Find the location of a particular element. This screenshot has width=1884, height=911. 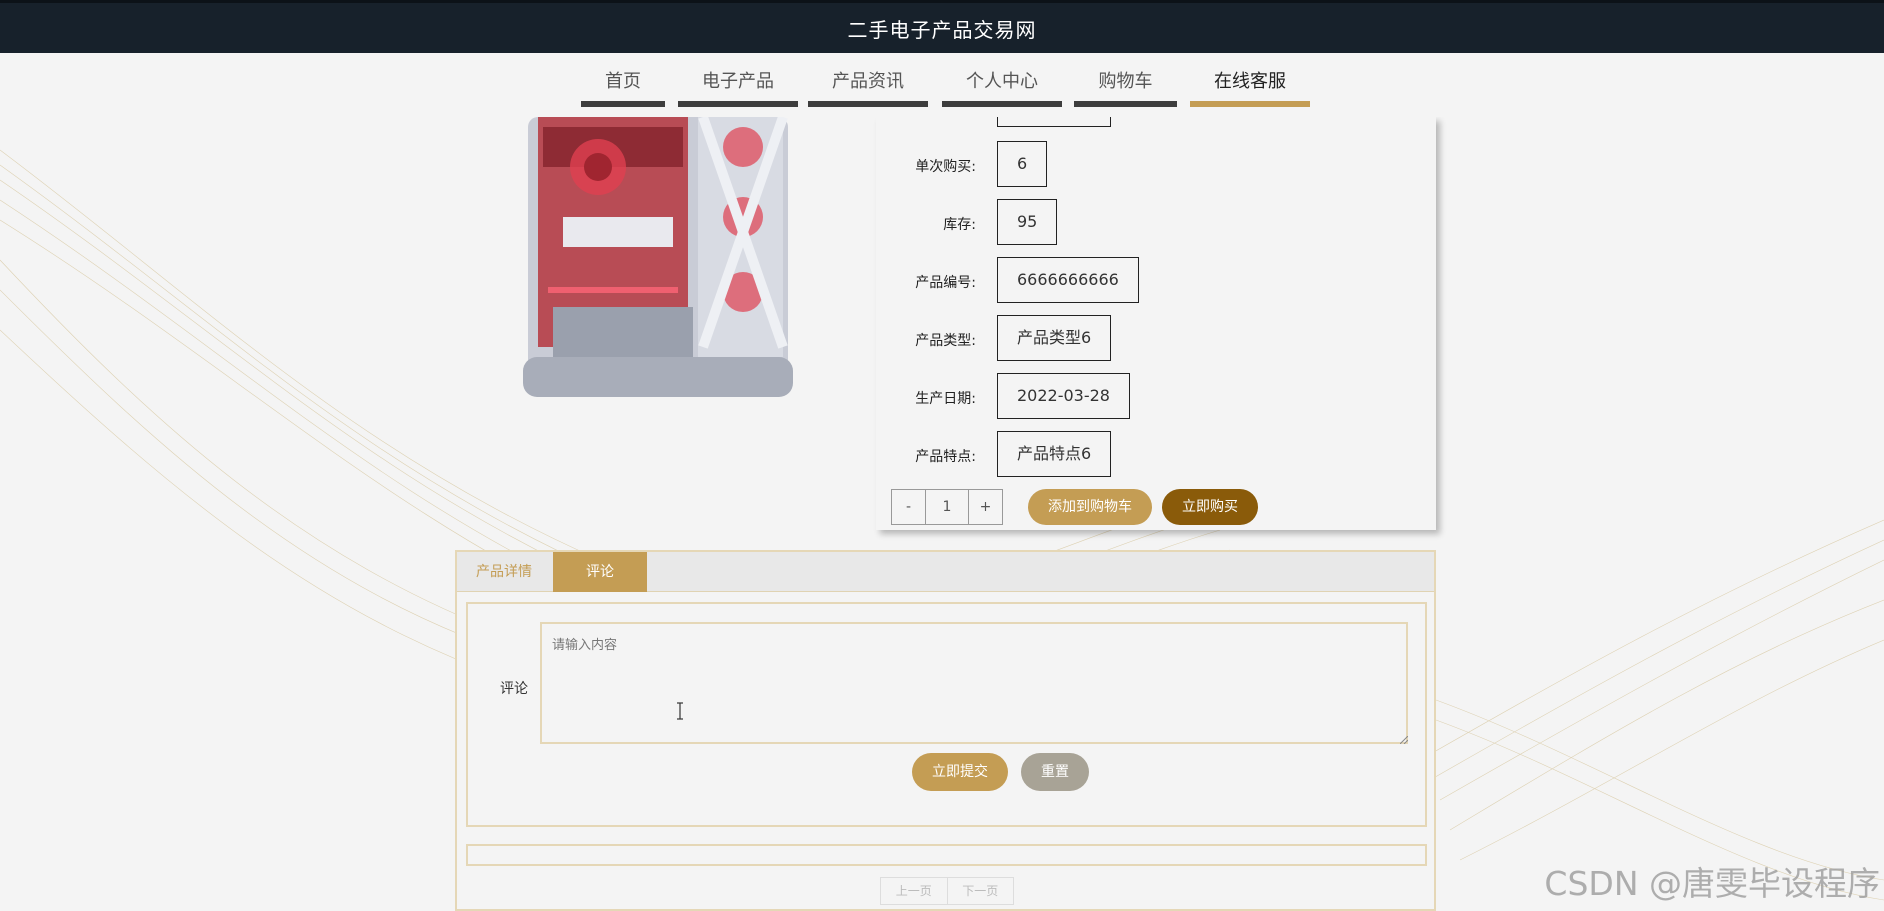

quantity-plus-button: + is located at coordinates (985, 507).